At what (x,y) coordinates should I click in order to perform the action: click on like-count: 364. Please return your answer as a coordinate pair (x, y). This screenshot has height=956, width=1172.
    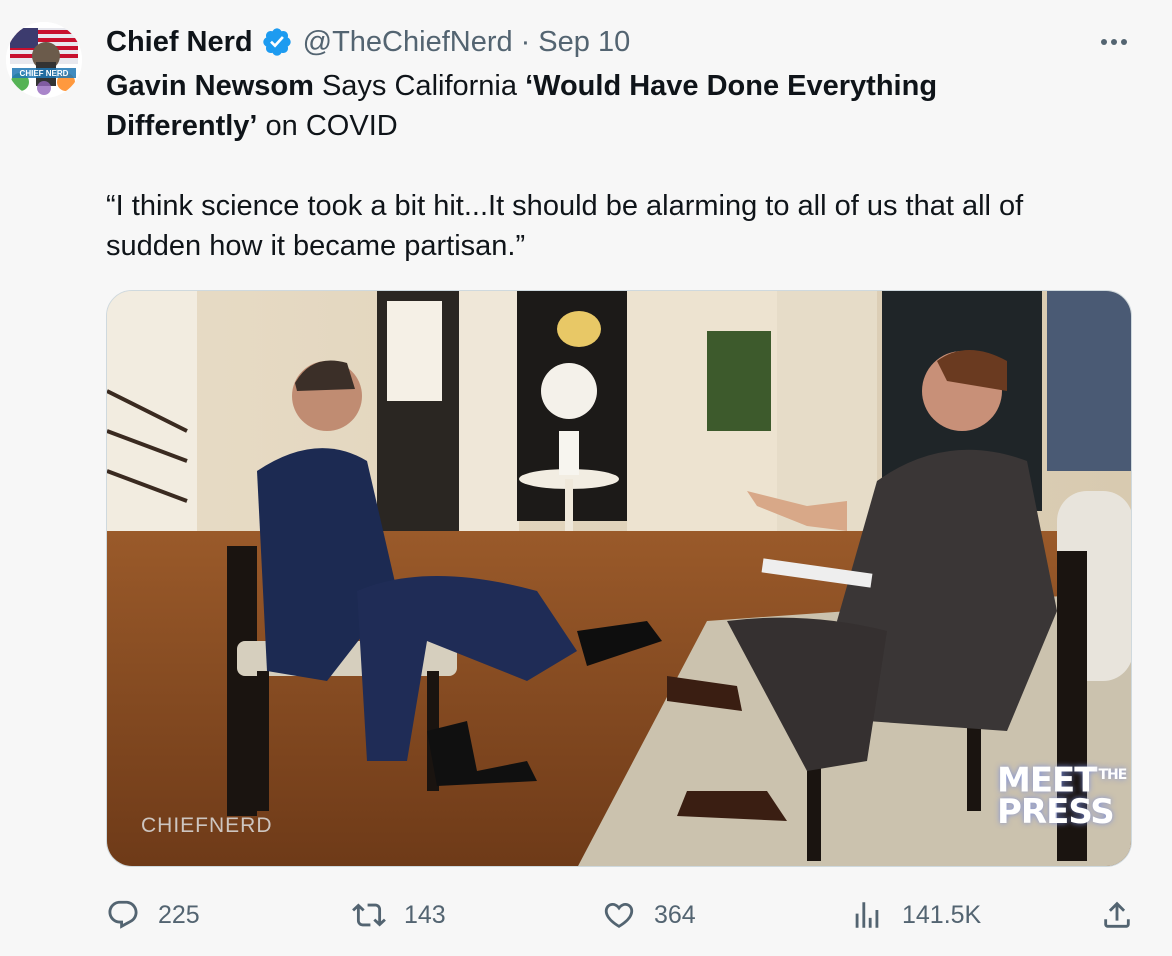
    Looking at the image, I should click on (675, 914).